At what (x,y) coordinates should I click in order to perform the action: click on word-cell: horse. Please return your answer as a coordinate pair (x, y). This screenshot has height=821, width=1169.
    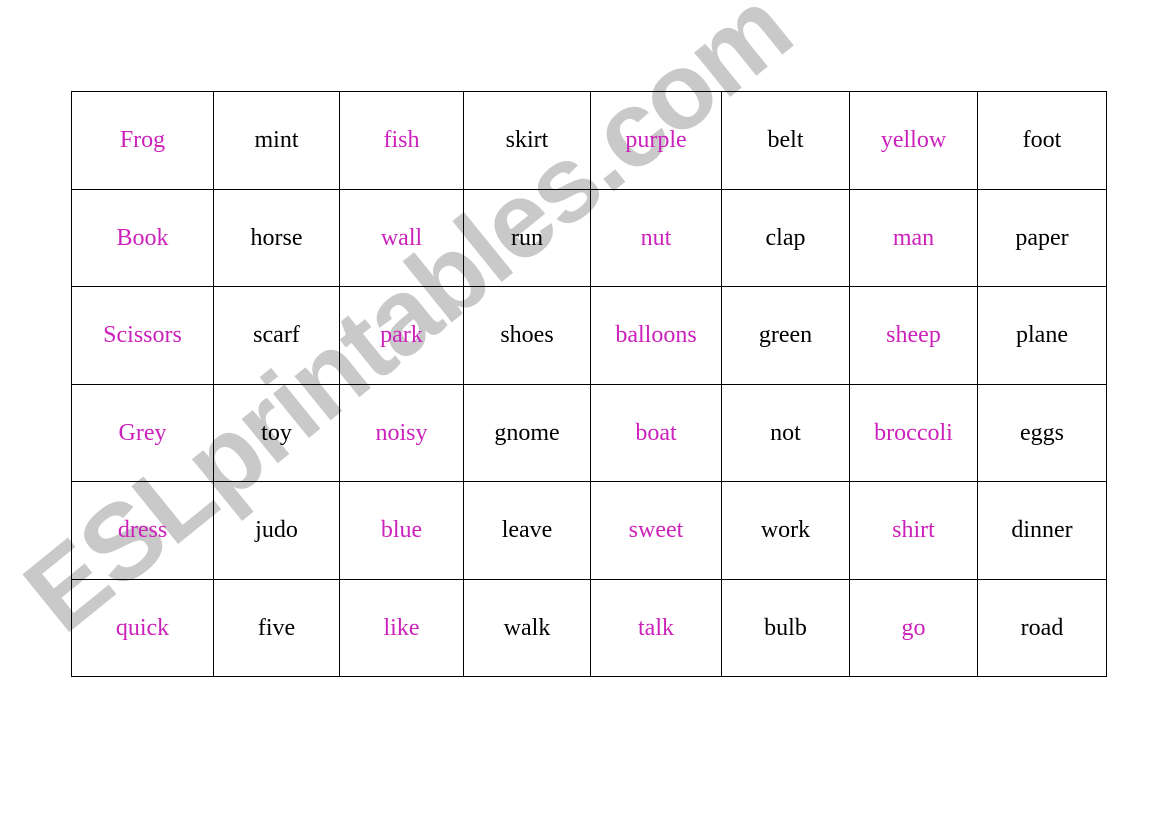
    Looking at the image, I should click on (276, 237).